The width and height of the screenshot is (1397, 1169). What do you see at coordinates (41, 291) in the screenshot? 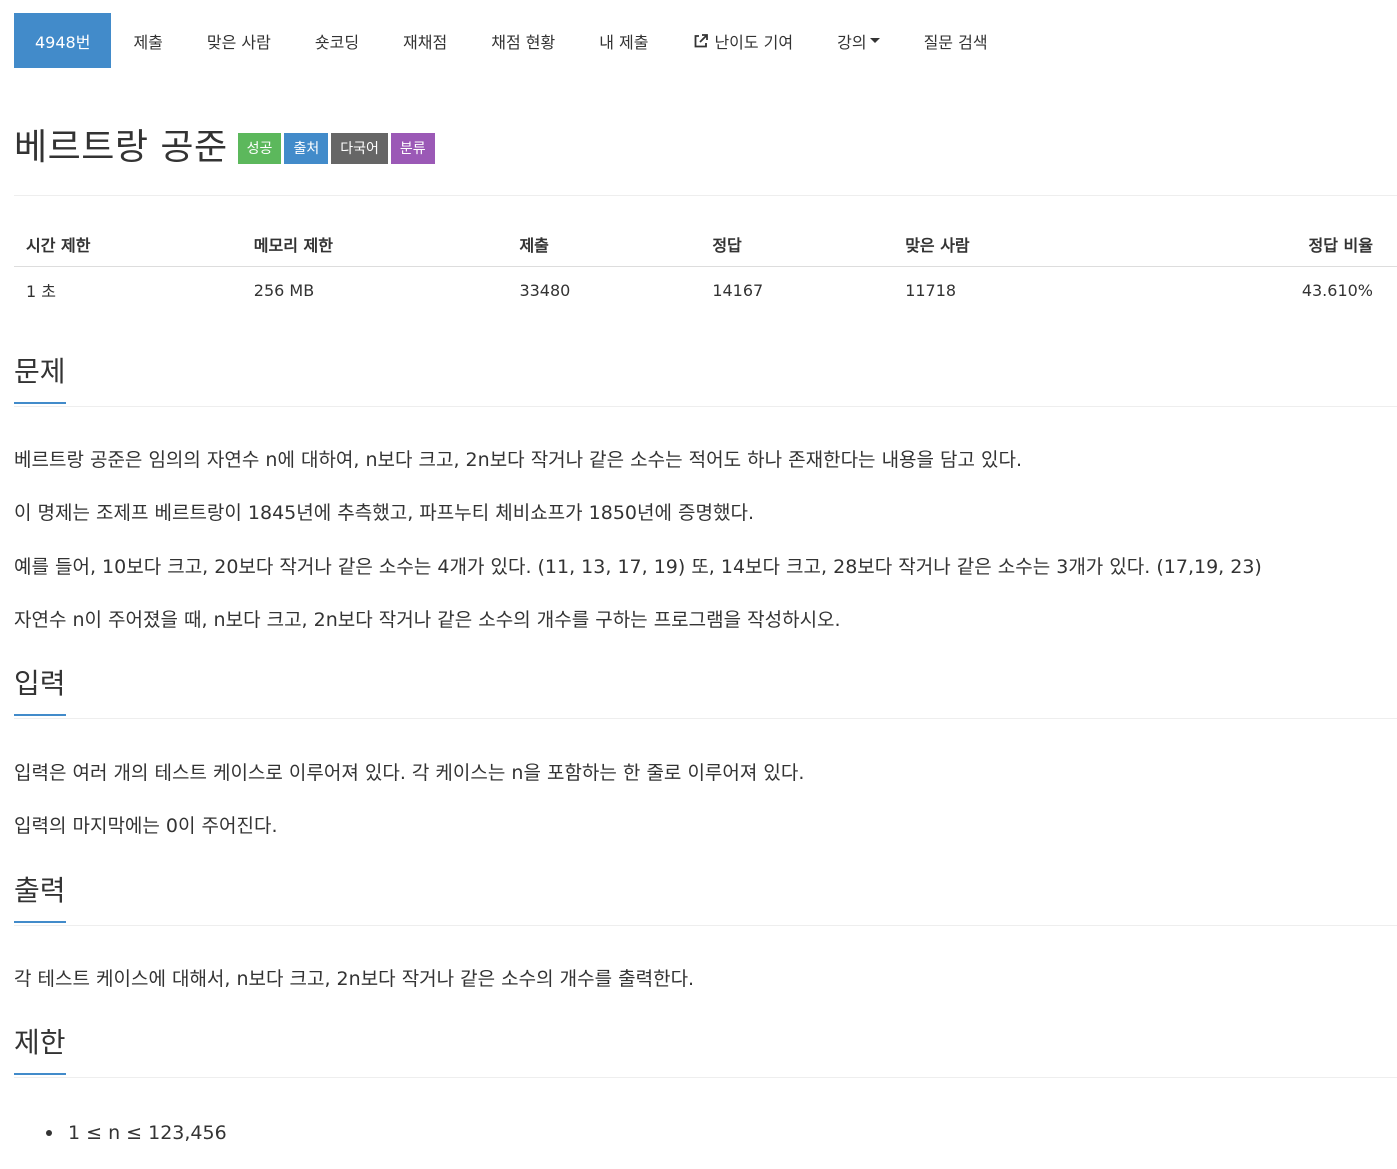
I see `time-limit-value: 1 초` at bounding box center [41, 291].